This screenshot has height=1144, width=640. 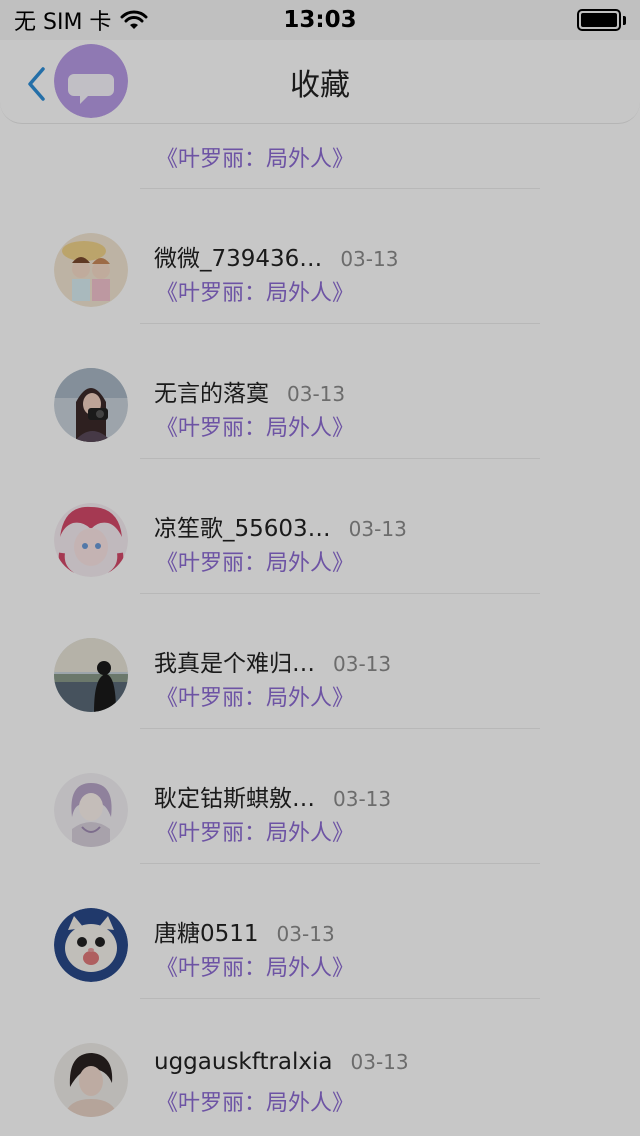 I want to click on username: 我真是个难归… 03-13, so click(x=272, y=661).